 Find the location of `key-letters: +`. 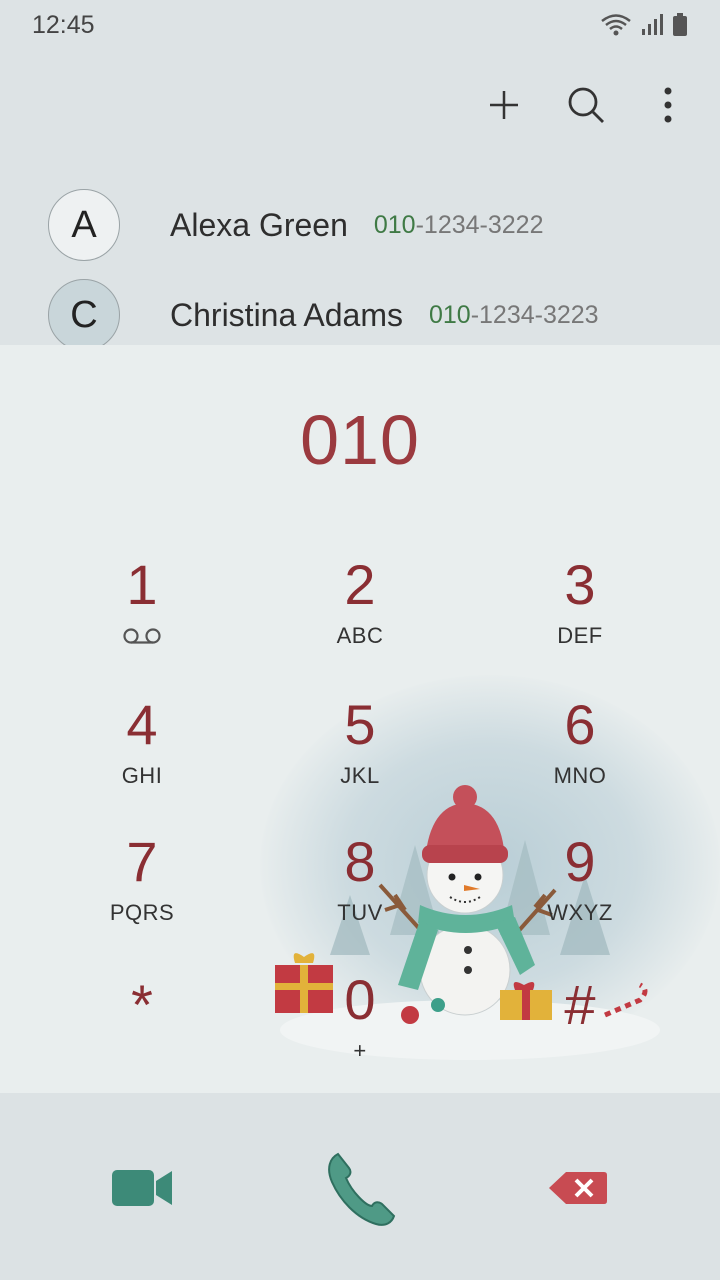

key-letters: + is located at coordinates (360, 1050).